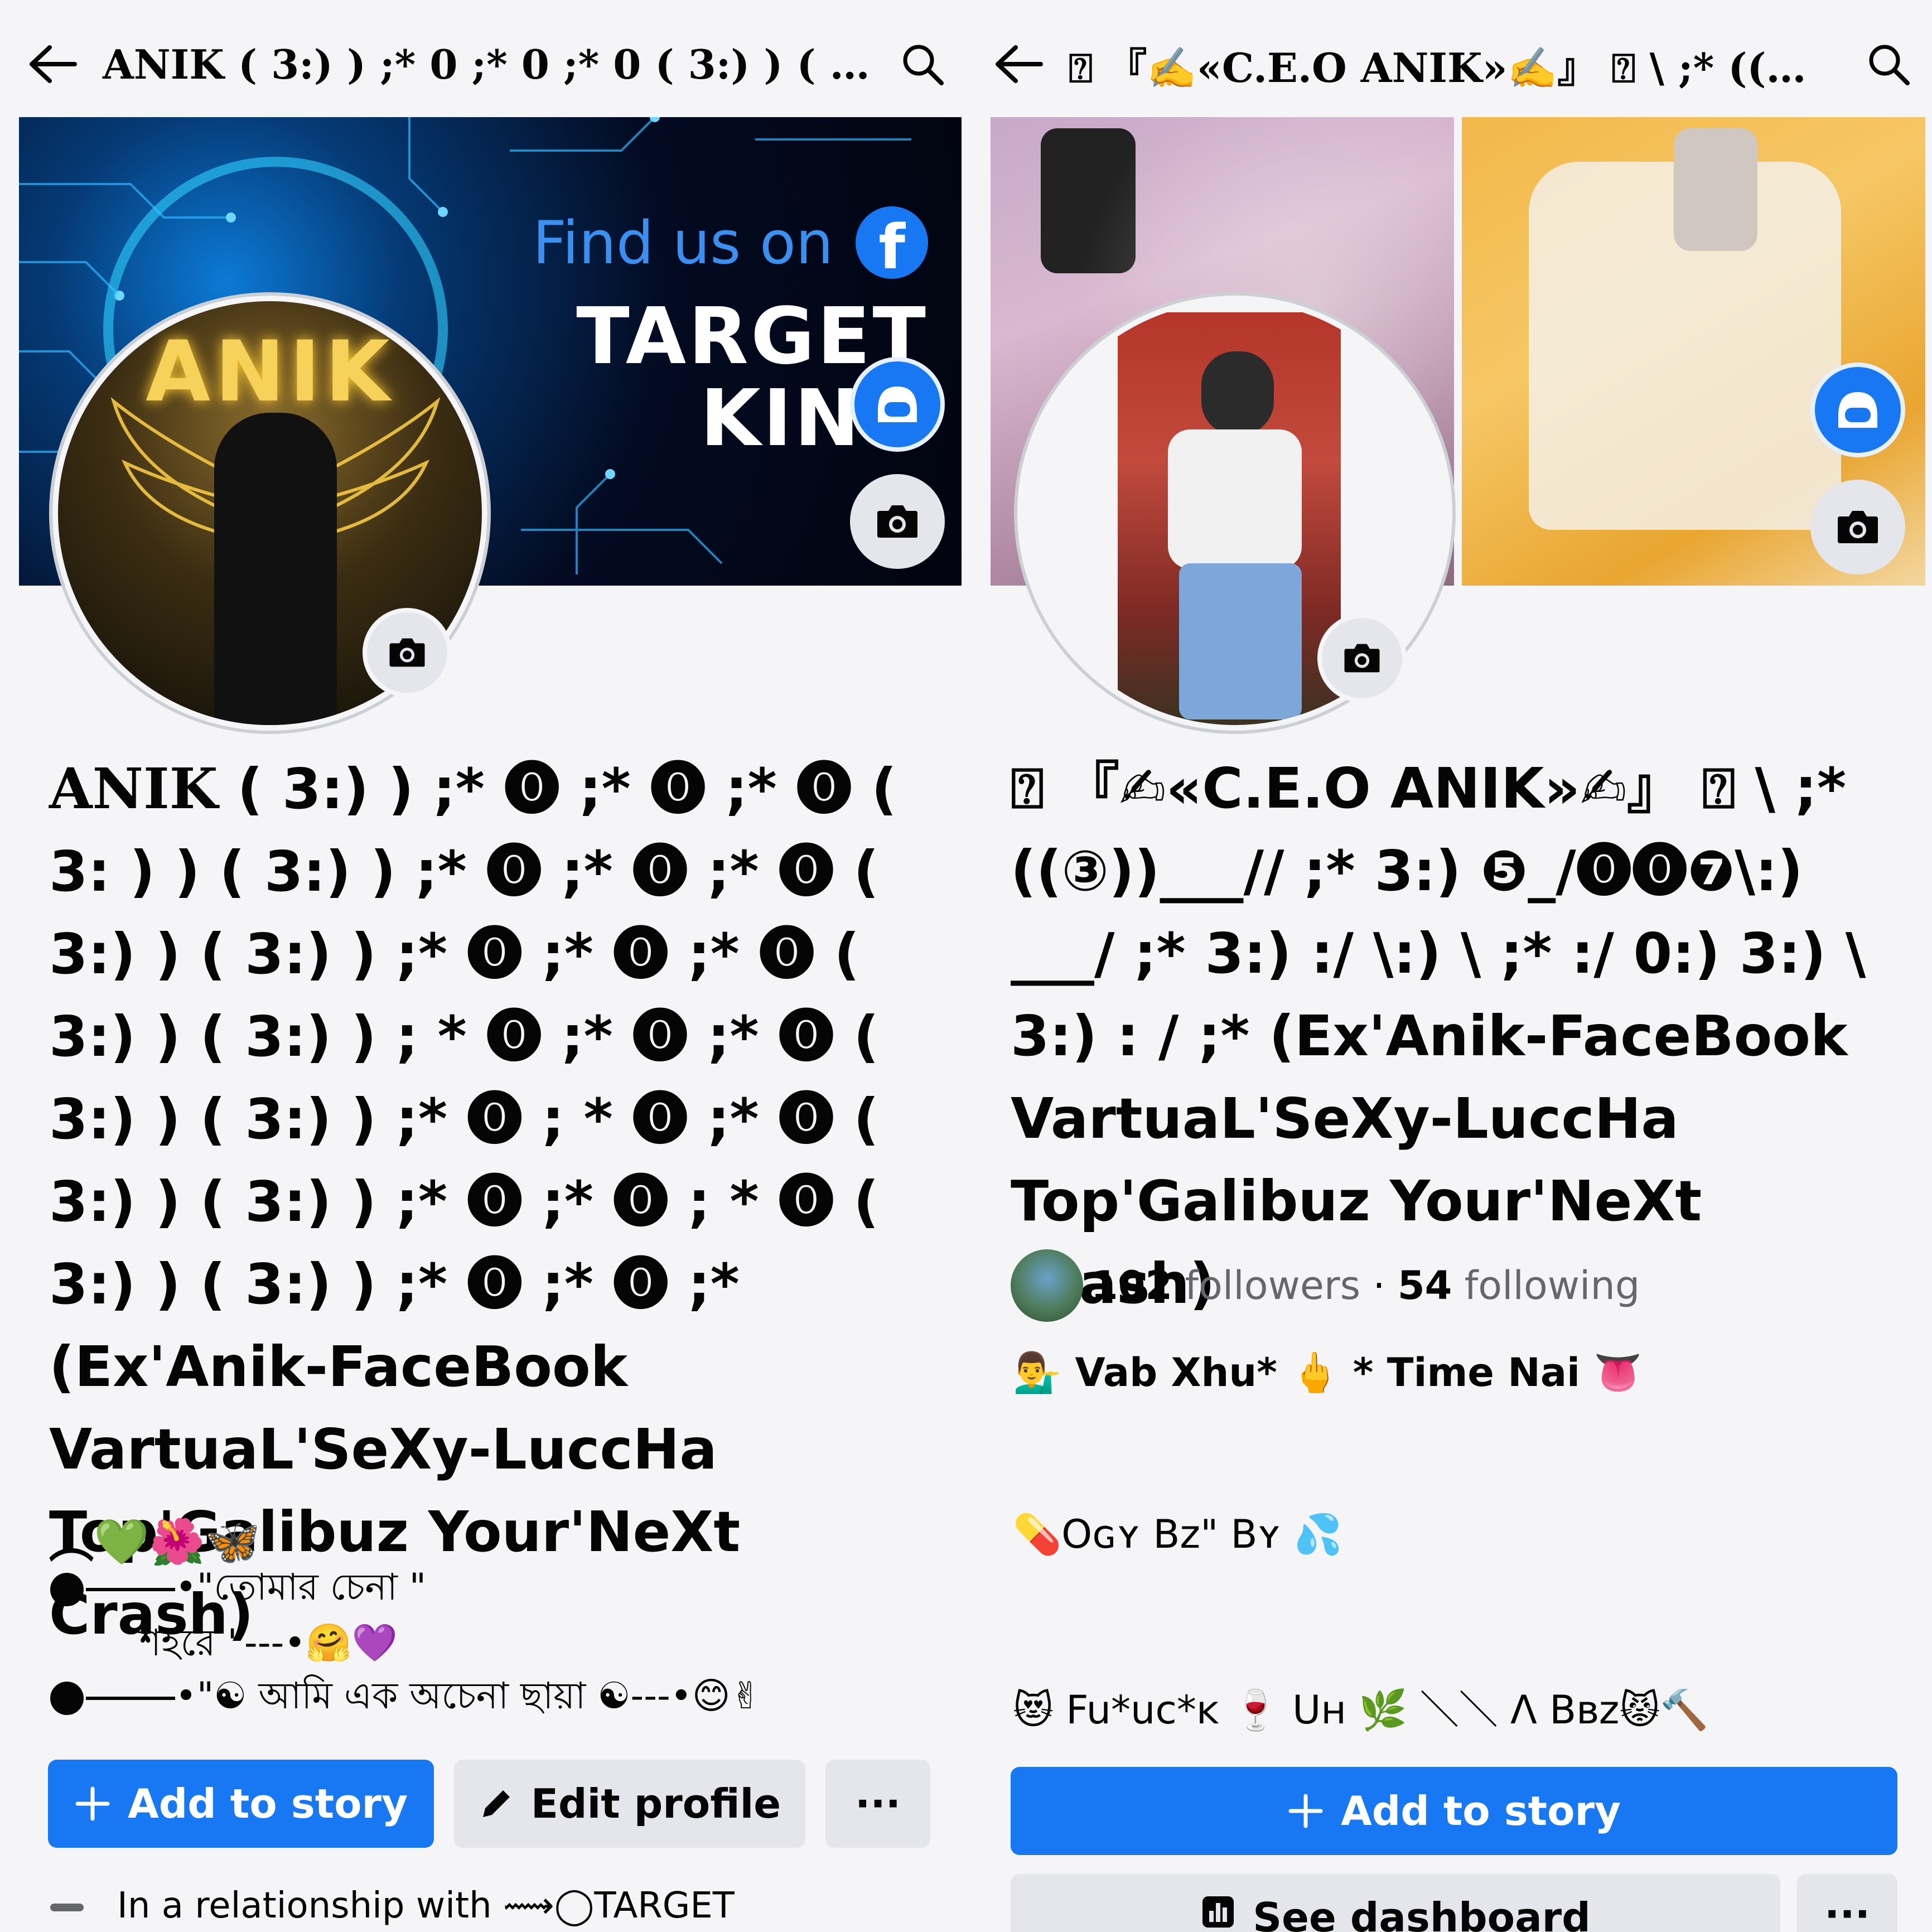 Image resolution: width=1932 pixels, height=1932 pixels. I want to click on phone-graphic, so click(1715, 189).